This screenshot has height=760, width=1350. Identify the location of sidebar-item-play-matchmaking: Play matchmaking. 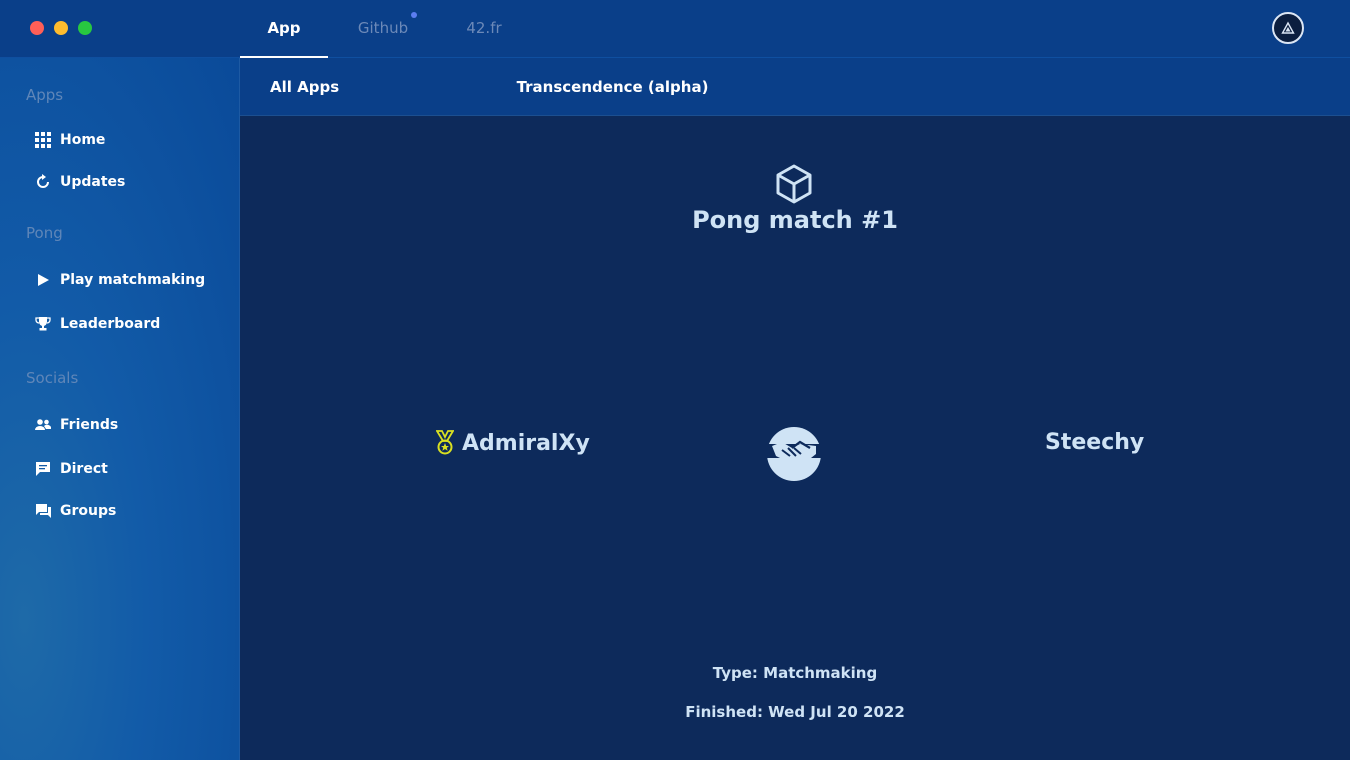
(119, 280).